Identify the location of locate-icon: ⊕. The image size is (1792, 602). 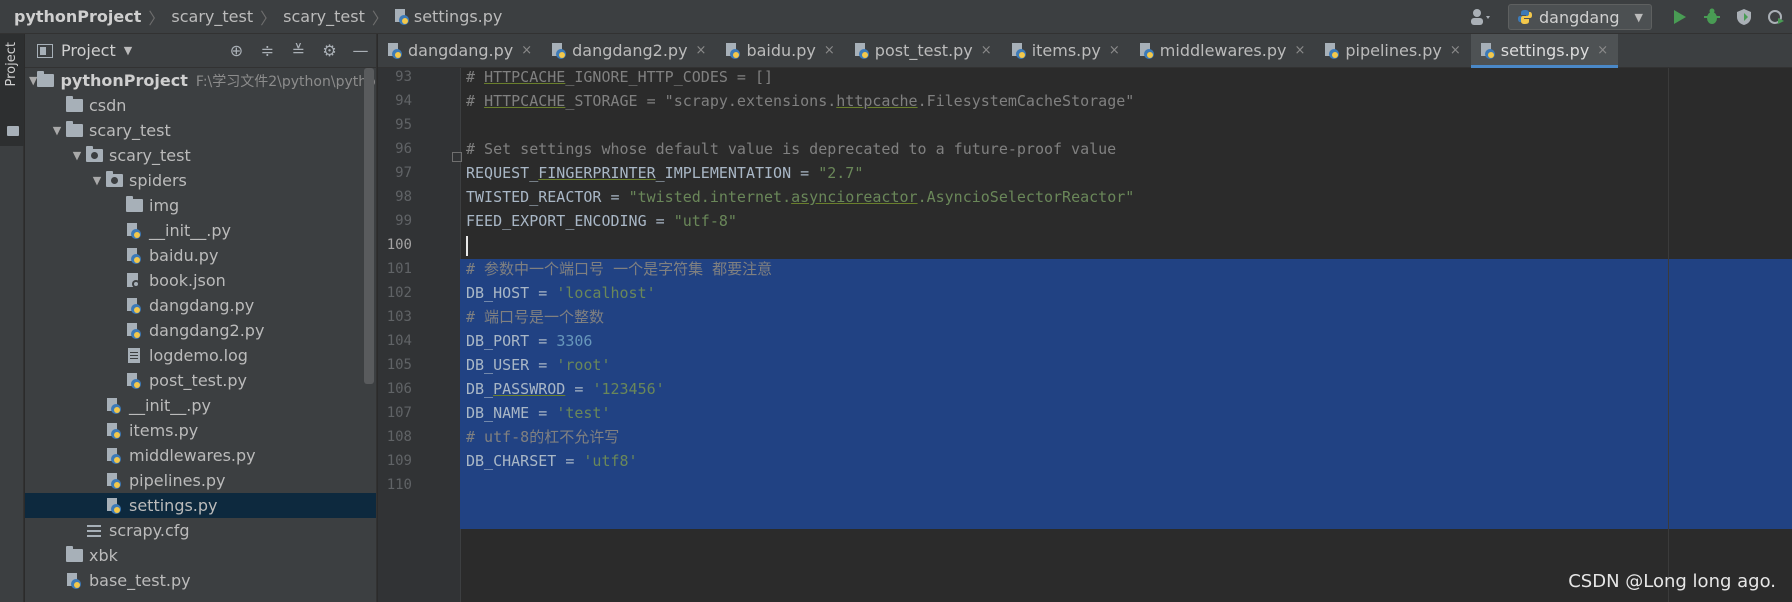
(236, 50).